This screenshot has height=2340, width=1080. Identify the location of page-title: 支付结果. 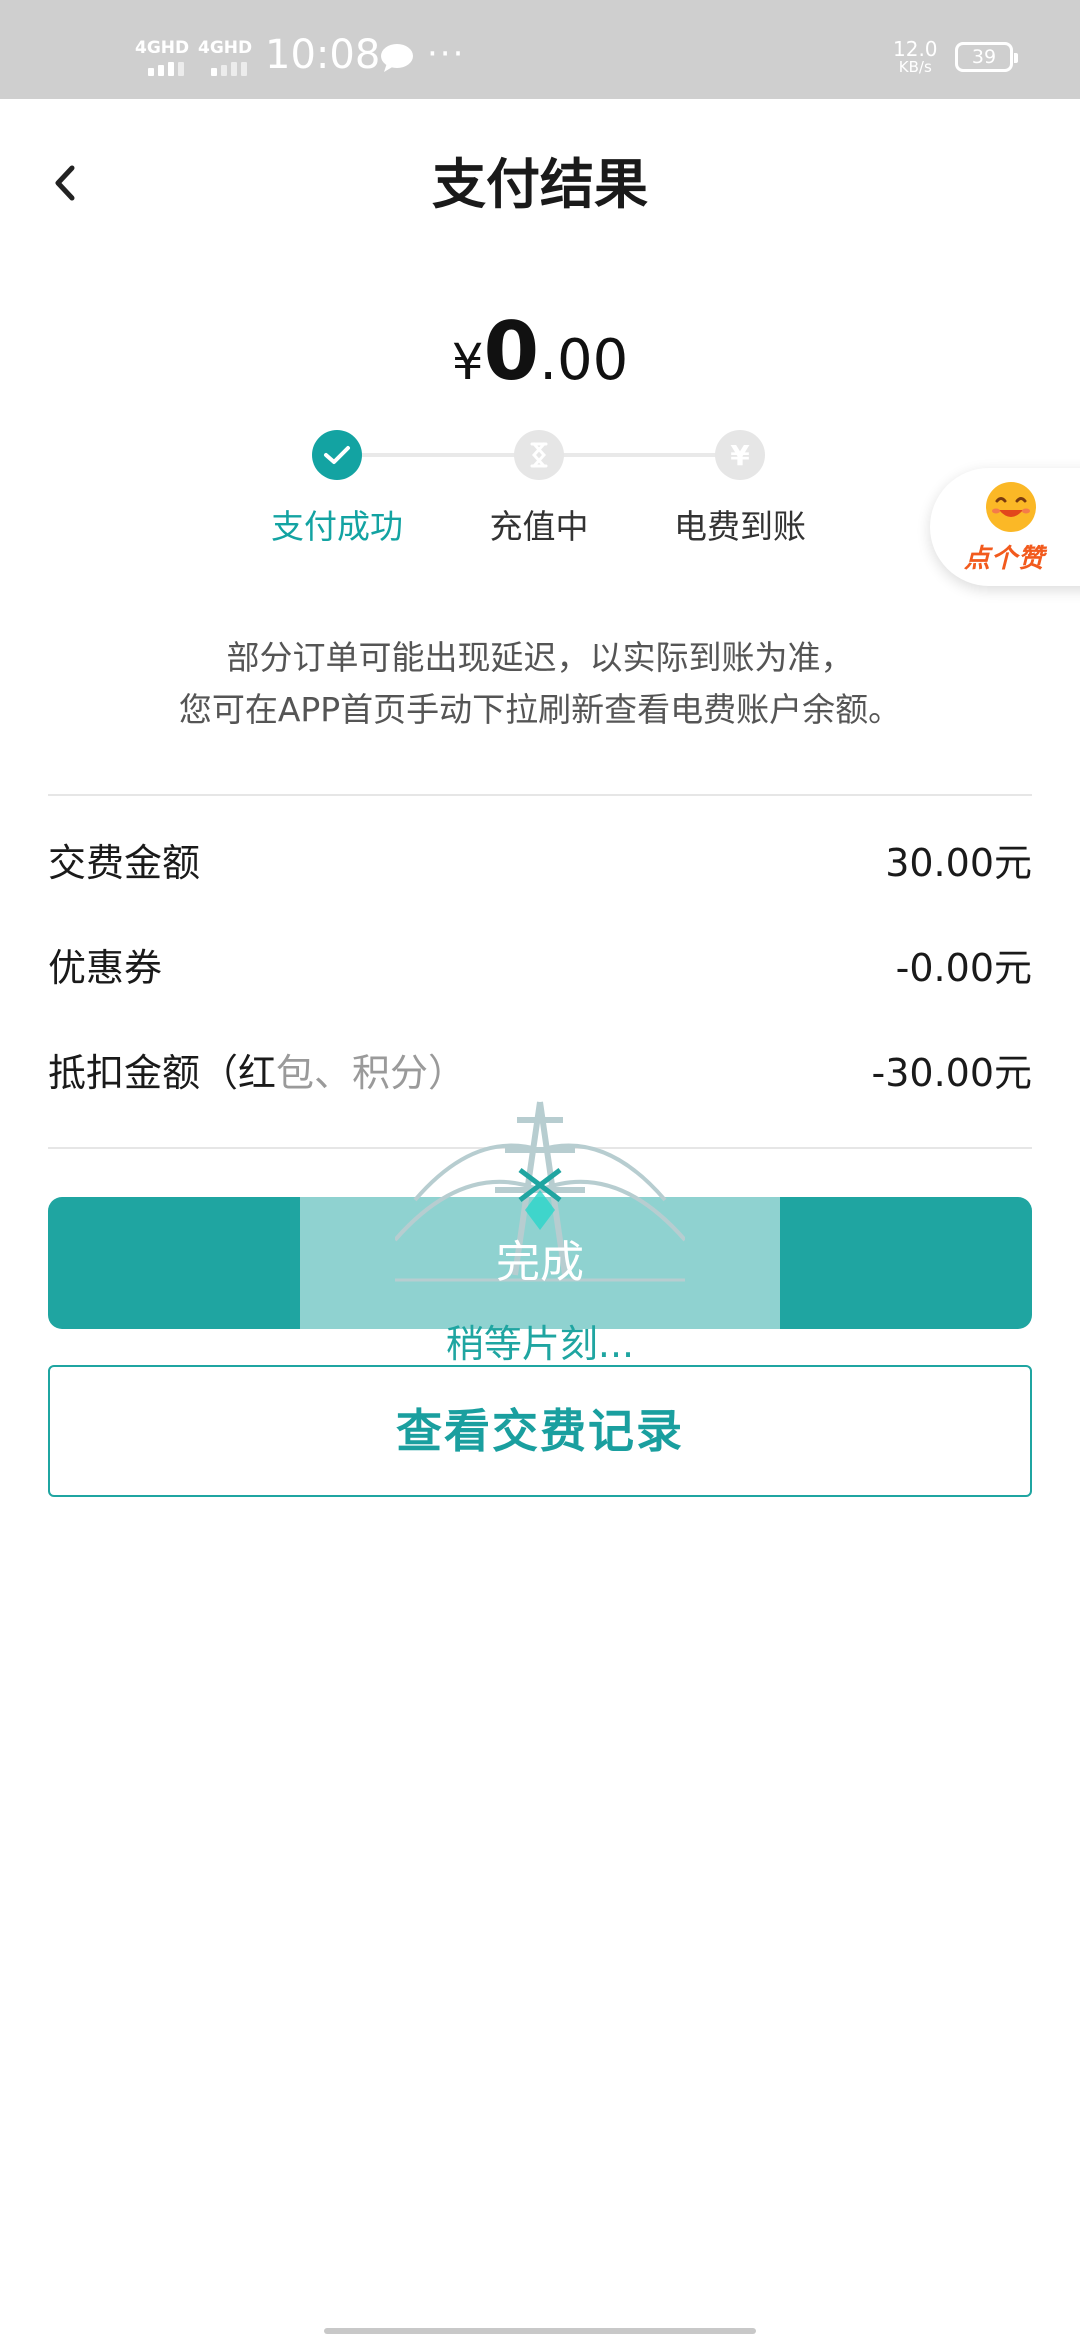
(540, 184).